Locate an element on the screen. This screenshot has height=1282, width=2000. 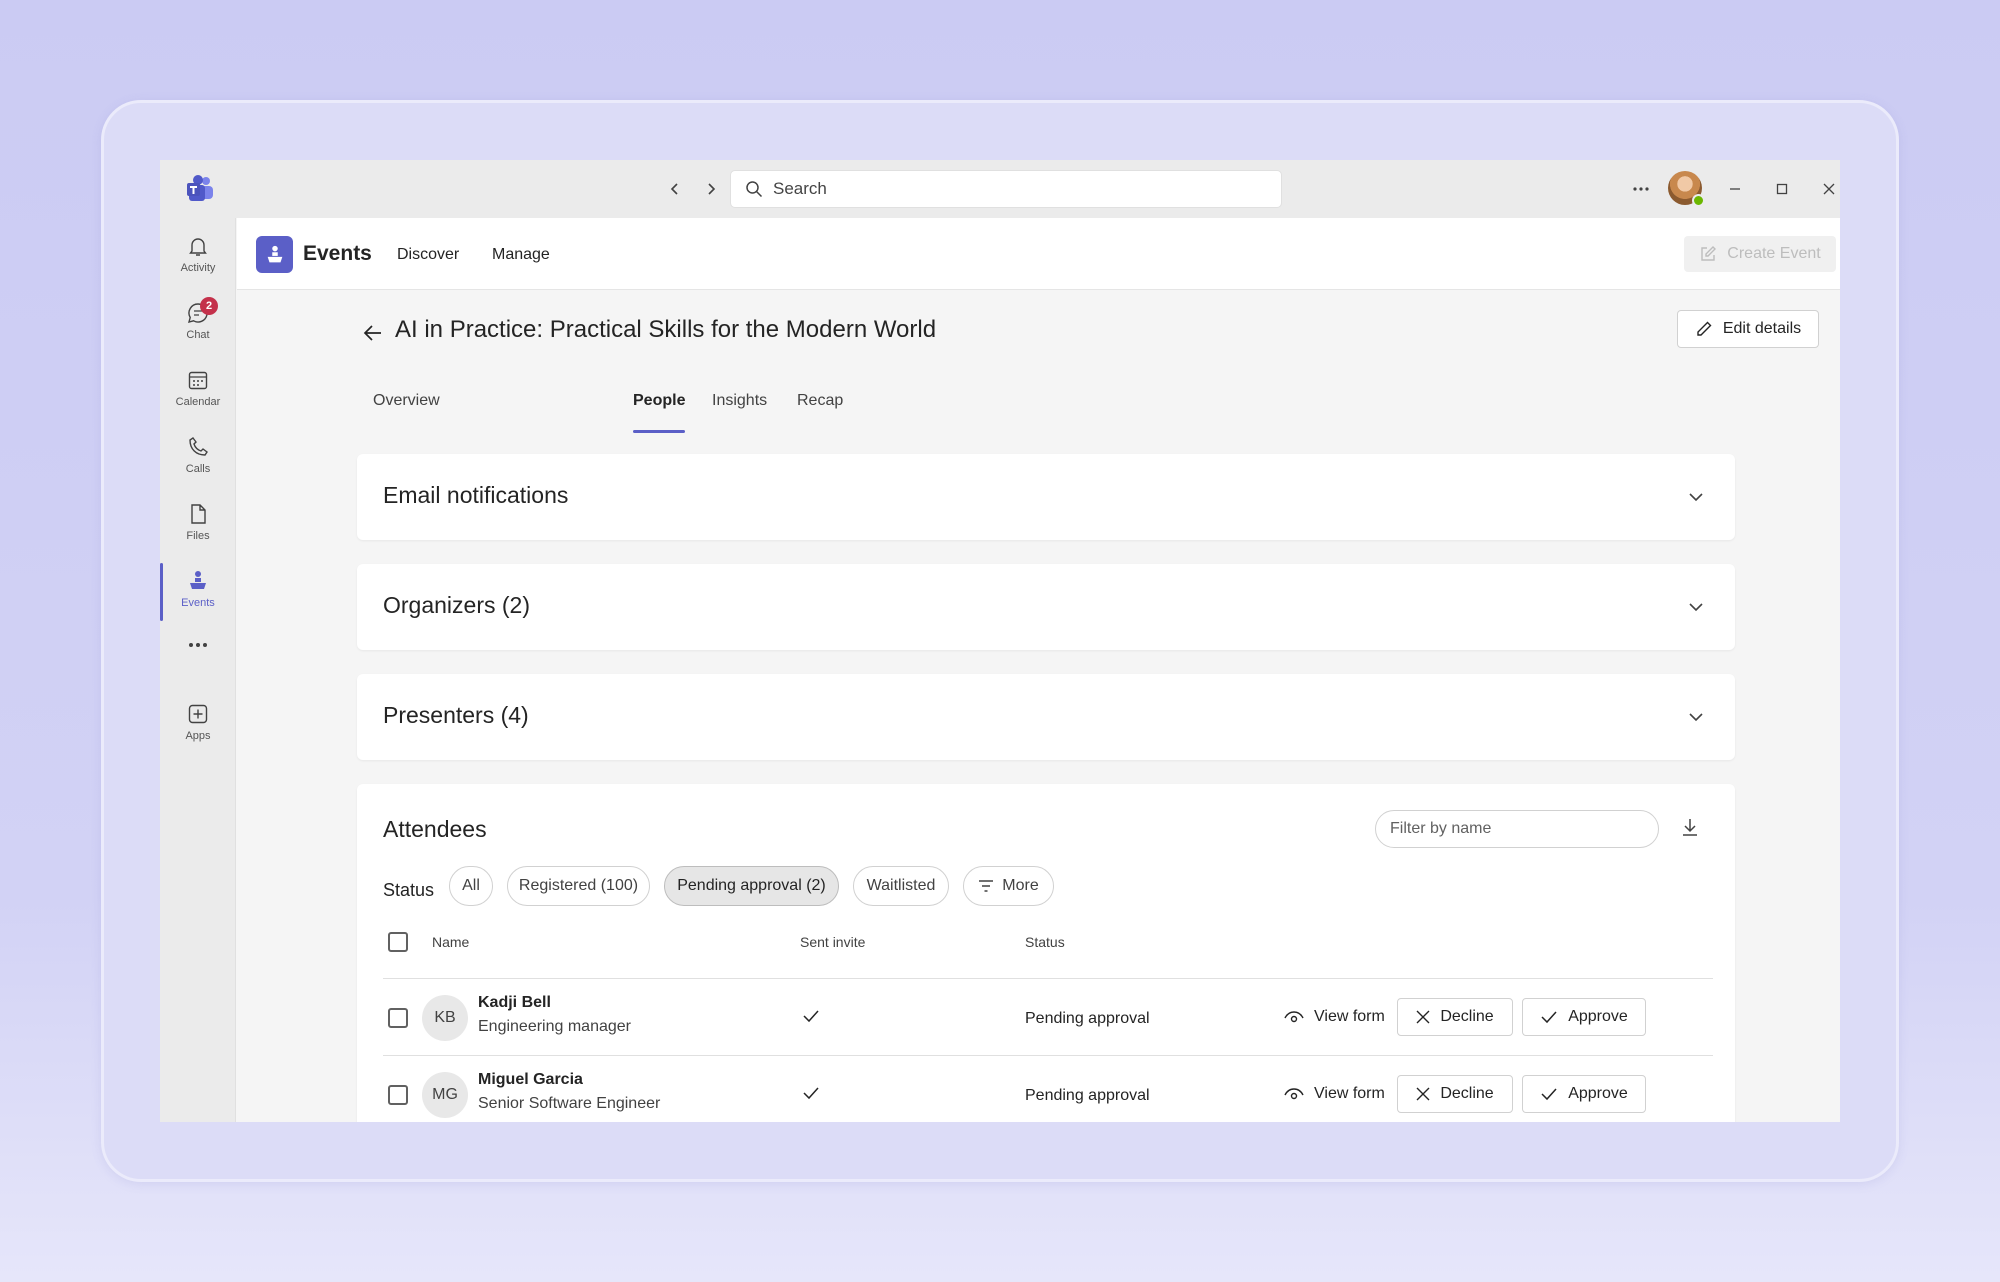
forward-nav-button is located at coordinates (711, 189).